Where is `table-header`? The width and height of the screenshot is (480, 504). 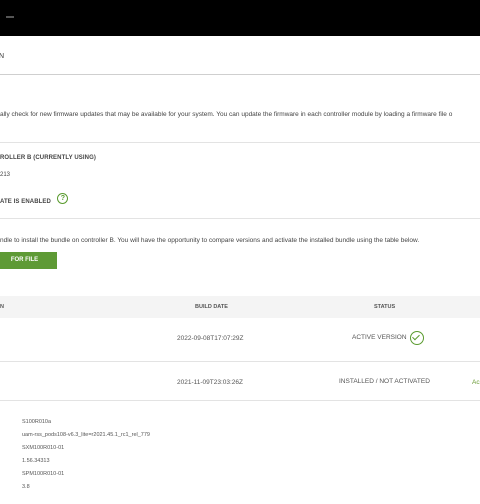
table-header is located at coordinates (240, 307).